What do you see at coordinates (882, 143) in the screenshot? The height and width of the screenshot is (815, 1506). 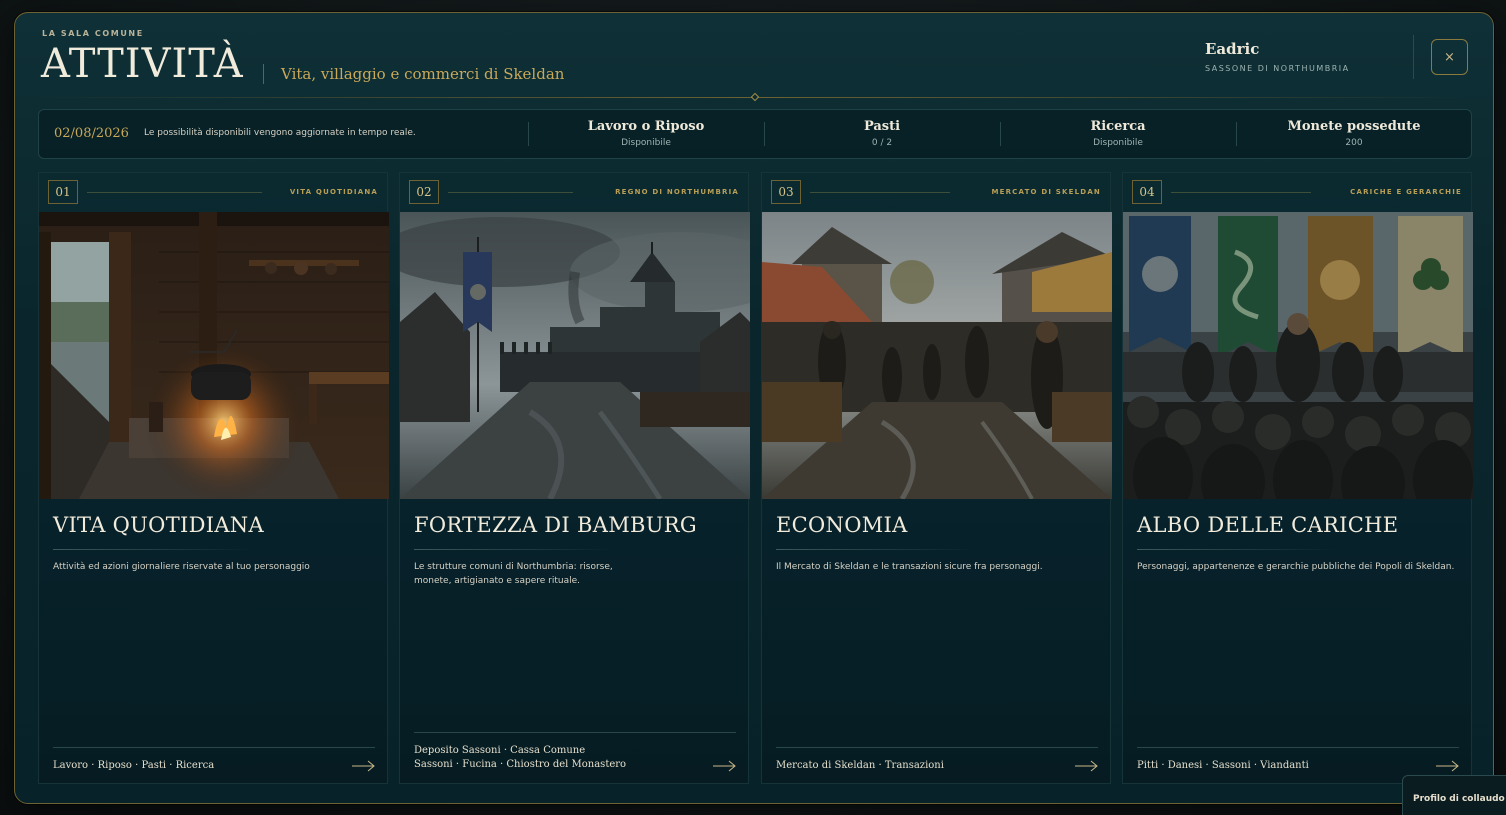 I see `stat-value: 0 / 2` at bounding box center [882, 143].